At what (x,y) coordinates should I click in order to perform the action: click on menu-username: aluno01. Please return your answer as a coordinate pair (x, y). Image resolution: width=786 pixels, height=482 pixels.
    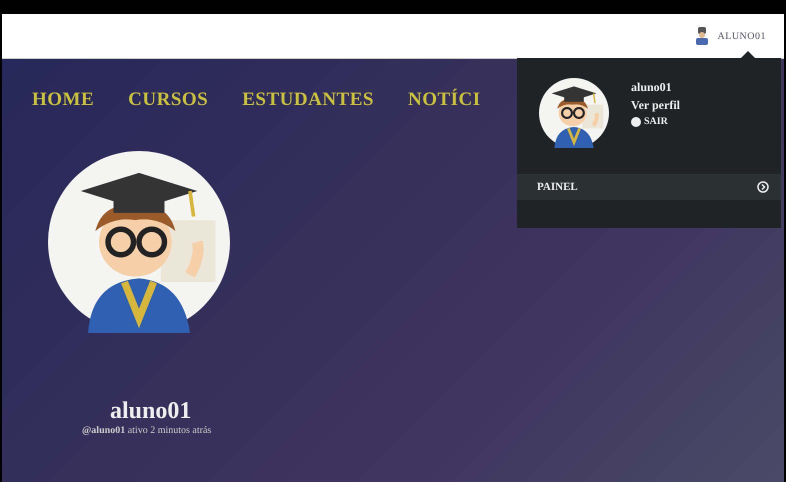
    Looking at the image, I should click on (652, 87).